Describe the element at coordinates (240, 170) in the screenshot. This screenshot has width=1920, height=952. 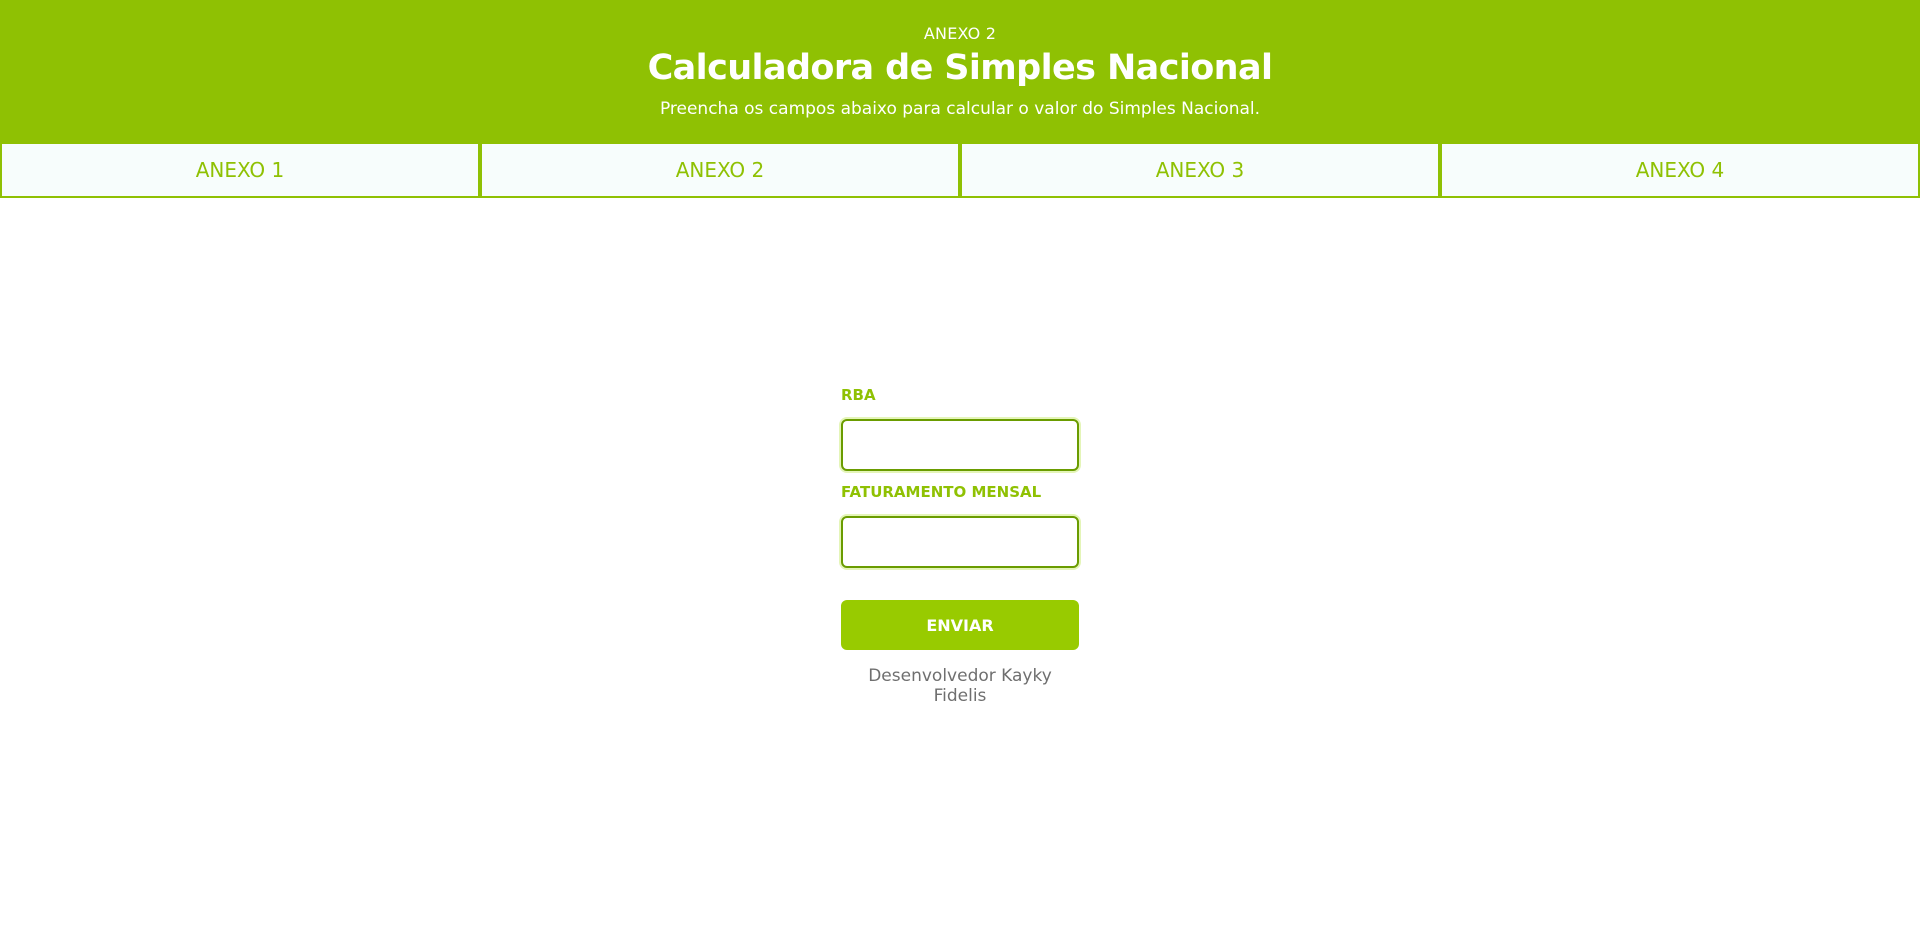
I see `tab-anexo-1: ANEXO 1` at that location.